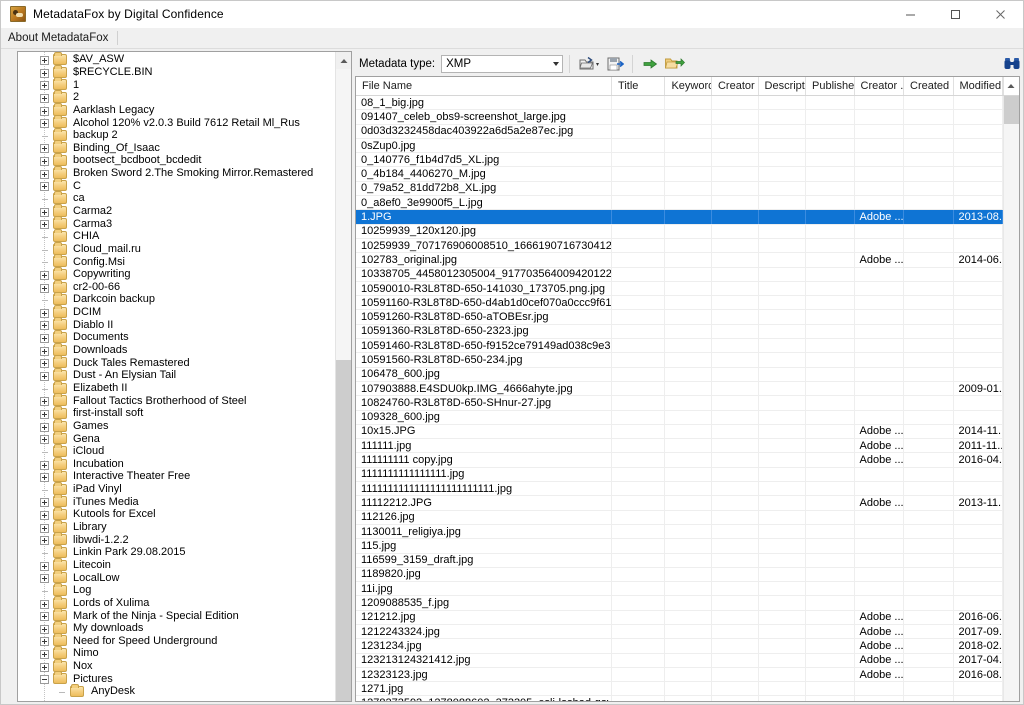 Image resolution: width=1024 pixels, height=705 pixels. Describe the element at coordinates (679, 317) in the screenshot. I see `table-row: 10591260-R3L8T8D-650-aTOBEsr.jpg` at that location.